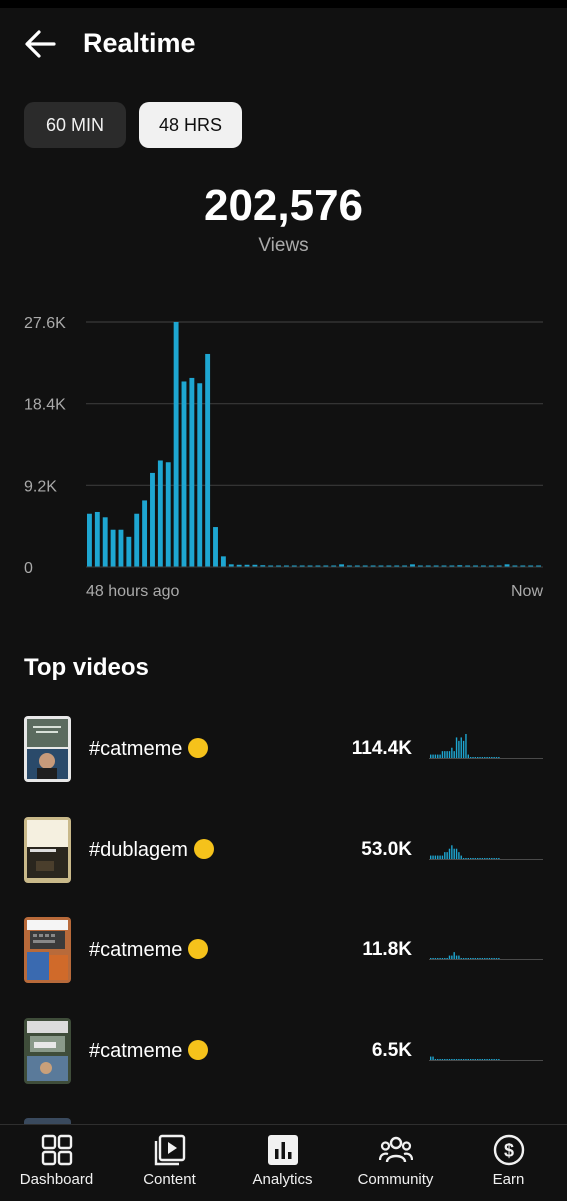 Image resolution: width=567 pixels, height=1201 pixels. I want to click on y-tick-label: 9.2K, so click(40, 486).